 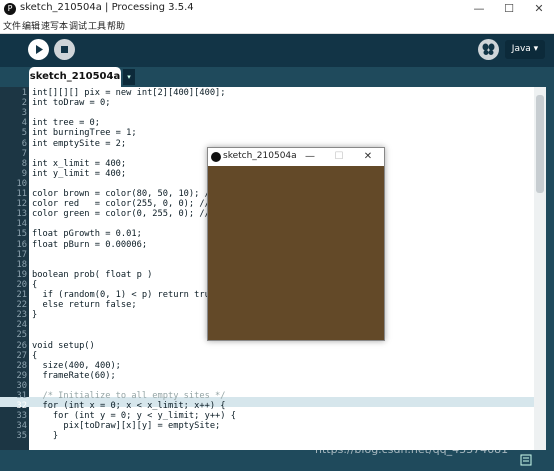 I want to click on line-number: 12, so click(x=21, y=204).